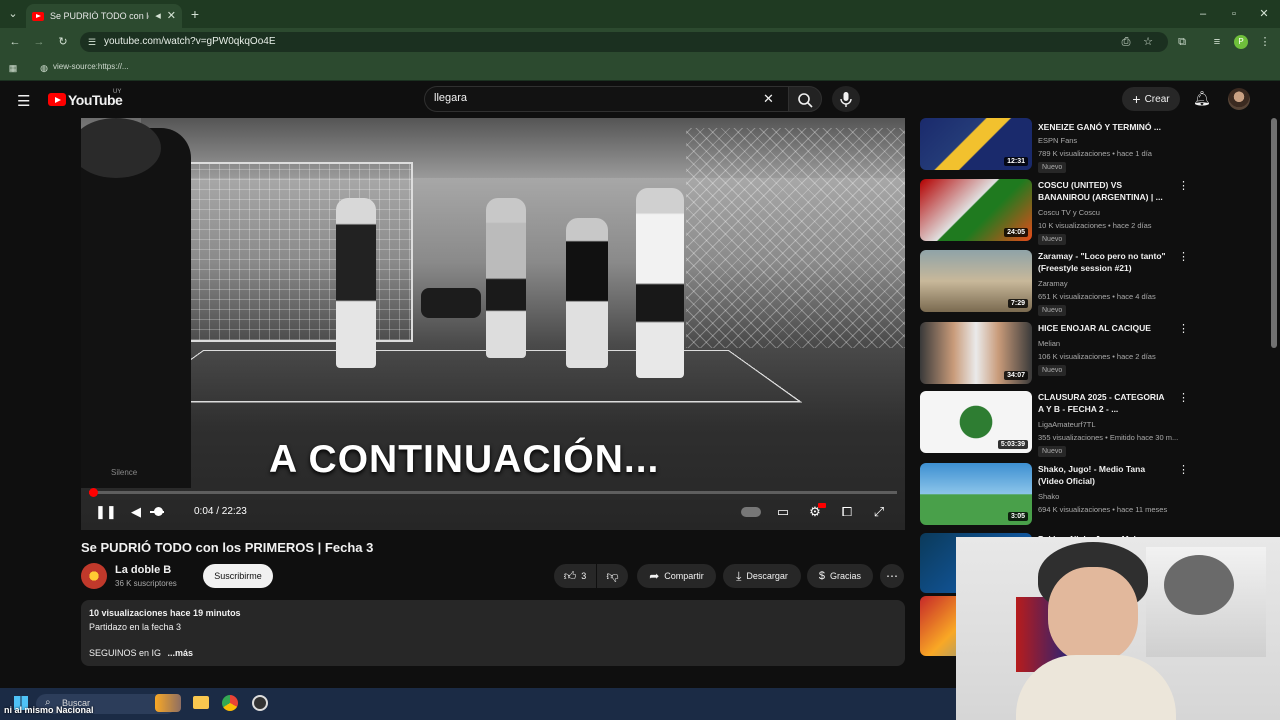  What do you see at coordinates (1069, 212) in the screenshot?
I see `recommendation-channel: Coscu TV y Coscu` at bounding box center [1069, 212].